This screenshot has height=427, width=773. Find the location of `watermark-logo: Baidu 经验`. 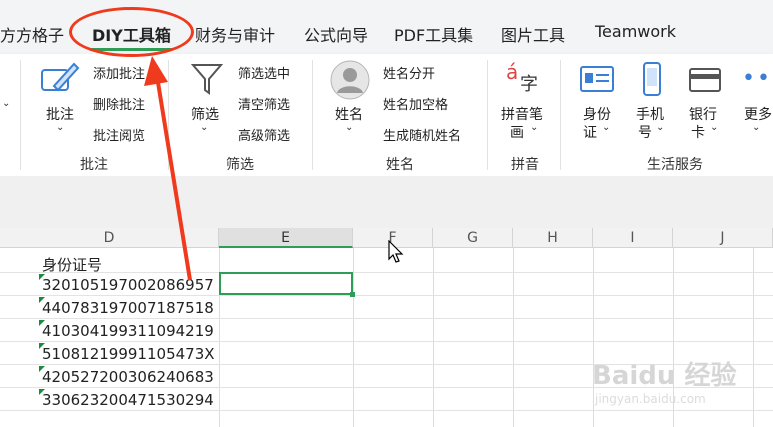

watermark-logo: Baidu 经验 is located at coordinates (664, 376).